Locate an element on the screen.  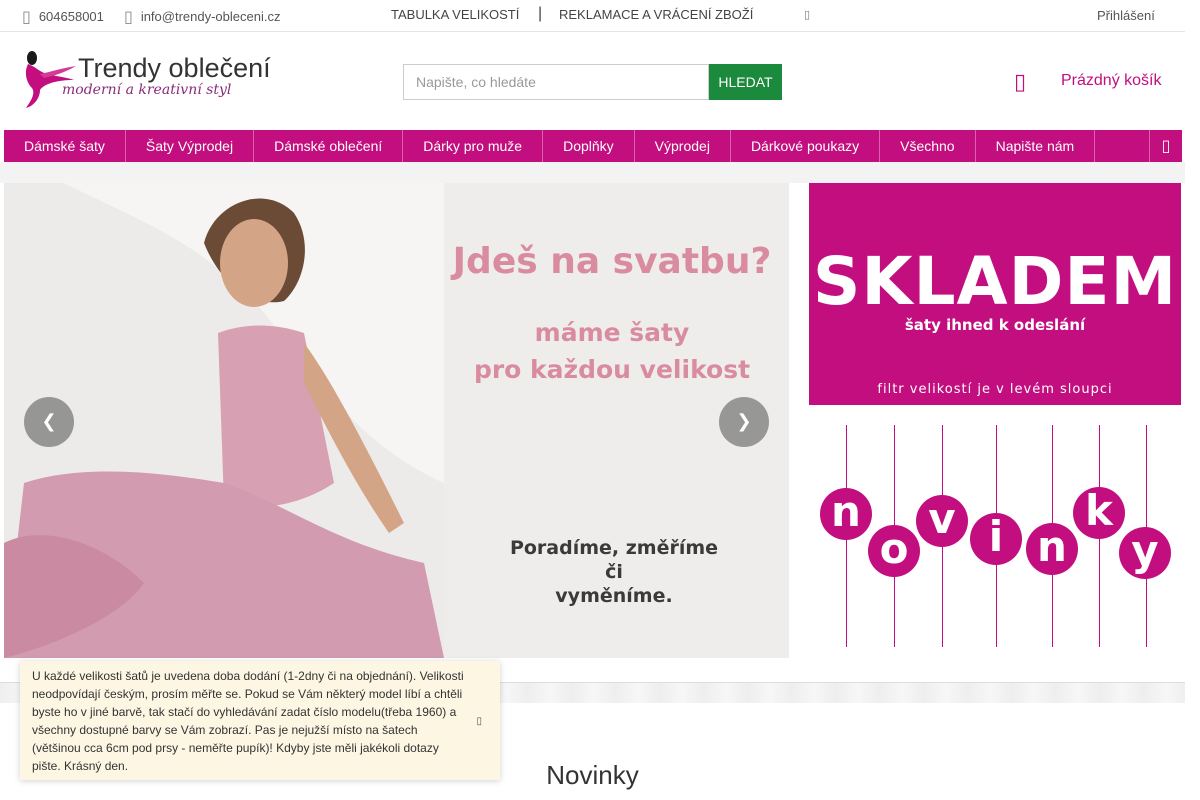
logo: Trendy oblečení moderní a kreativní styl is located at coordinates (147, 81).